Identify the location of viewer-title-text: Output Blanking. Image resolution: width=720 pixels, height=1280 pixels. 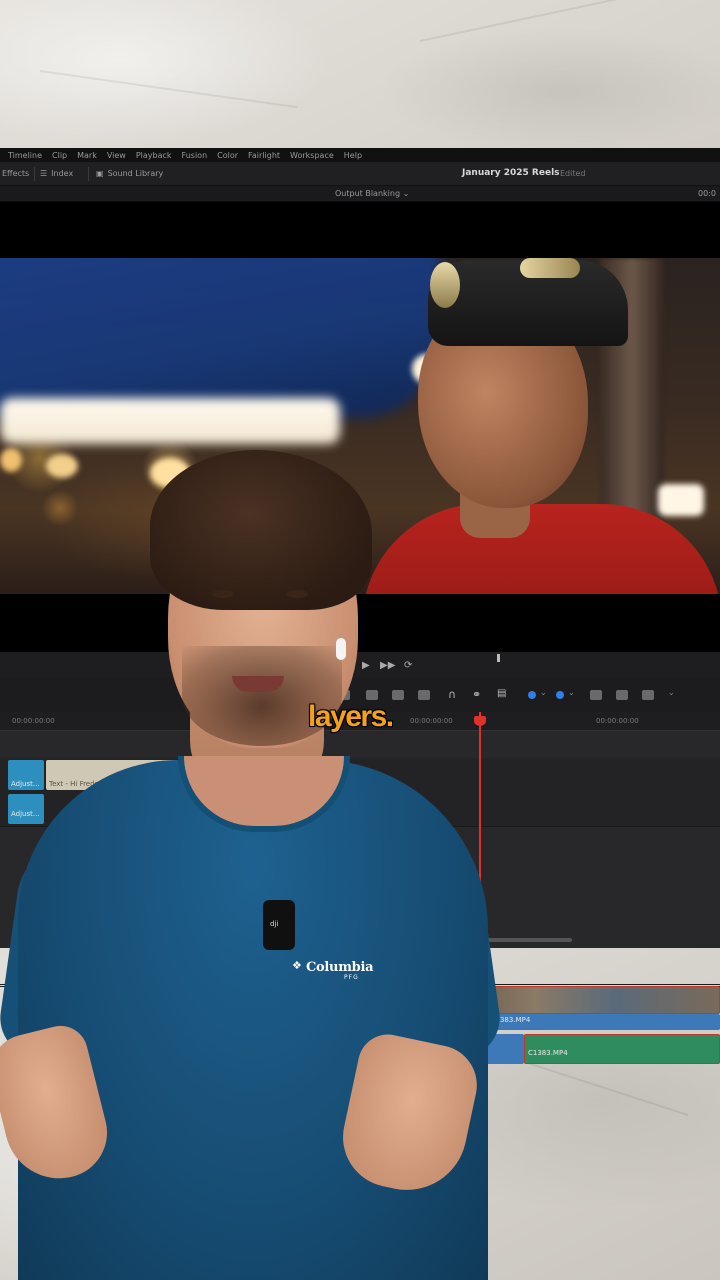
(368, 193).